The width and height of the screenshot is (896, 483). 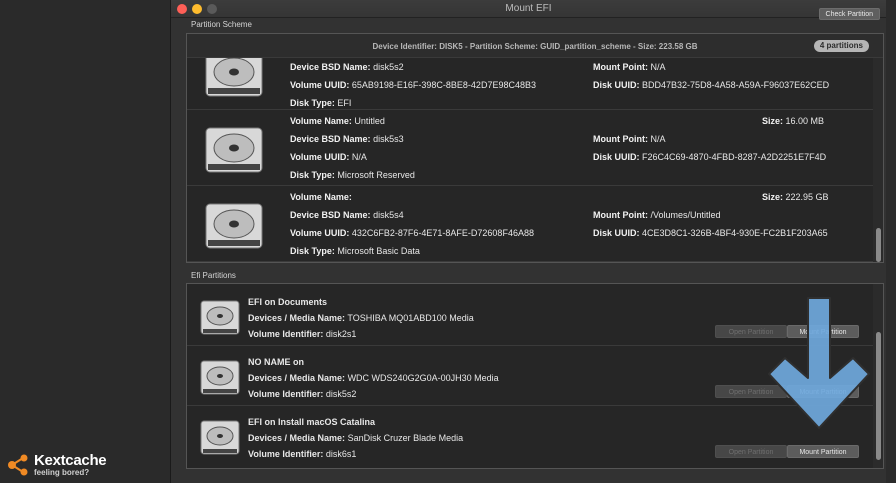 What do you see at coordinates (18, 465) in the screenshot?
I see `share-nodes-icon` at bounding box center [18, 465].